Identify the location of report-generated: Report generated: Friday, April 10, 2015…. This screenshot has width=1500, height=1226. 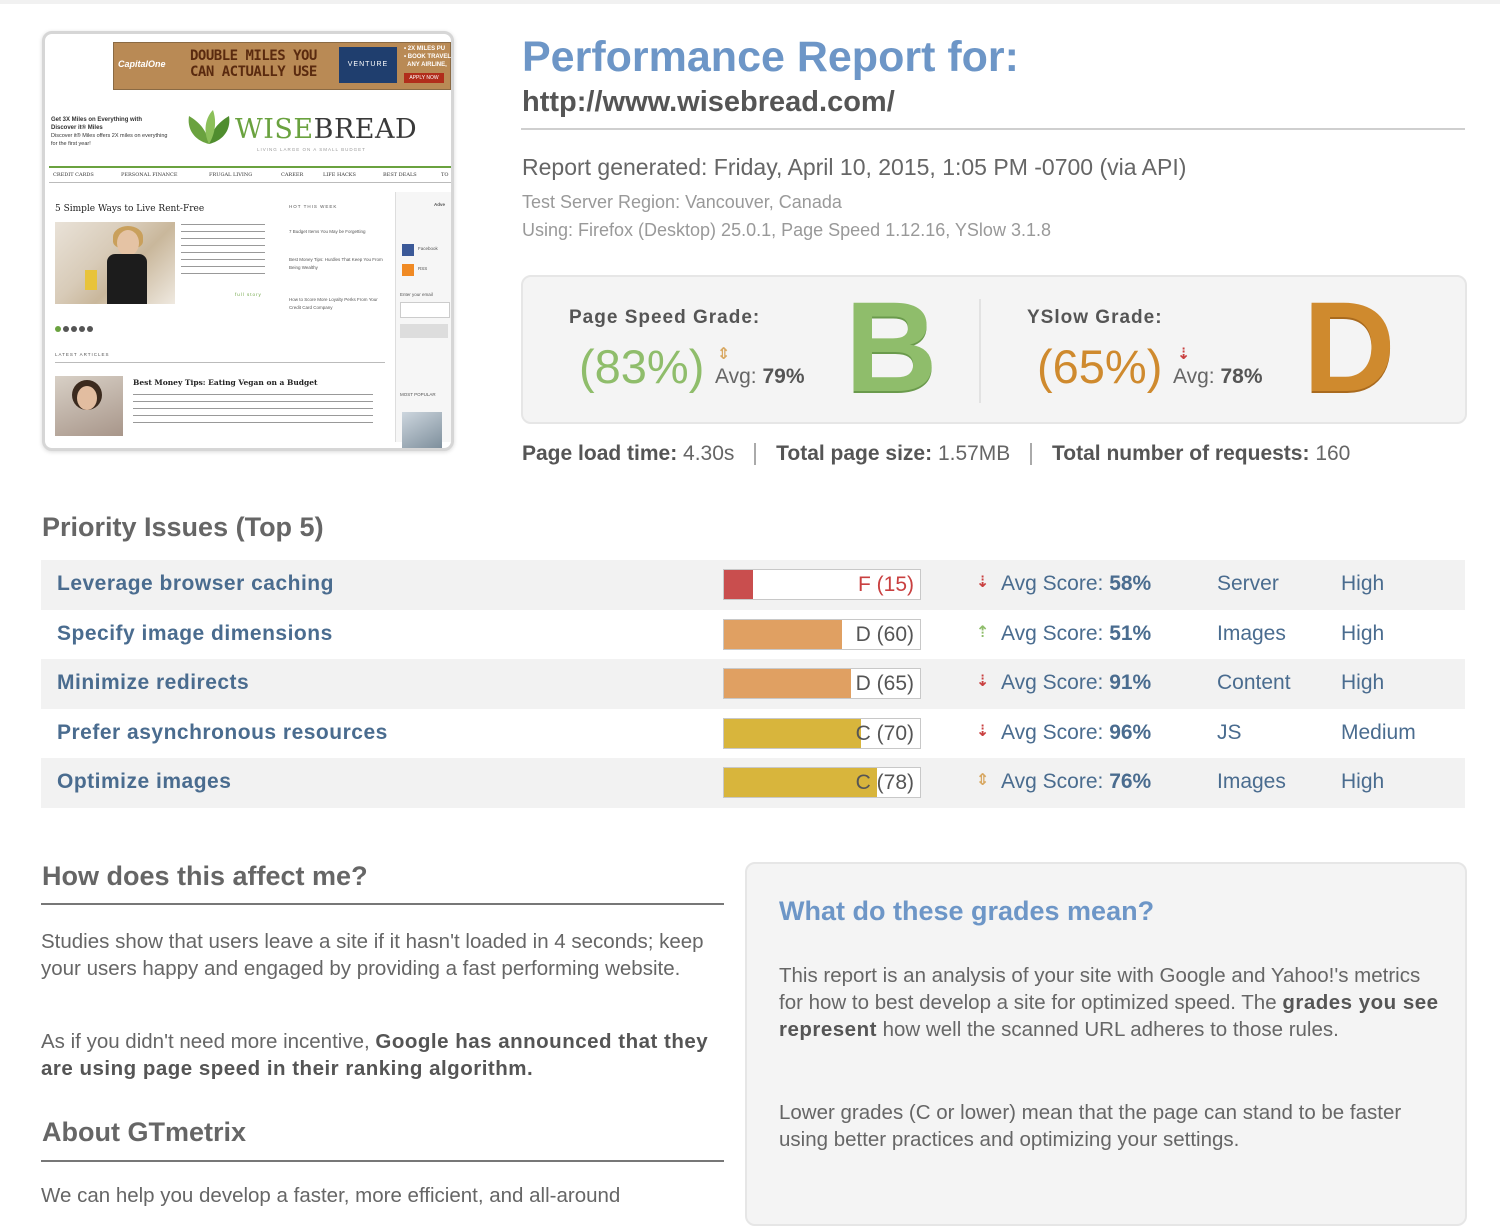
(854, 167).